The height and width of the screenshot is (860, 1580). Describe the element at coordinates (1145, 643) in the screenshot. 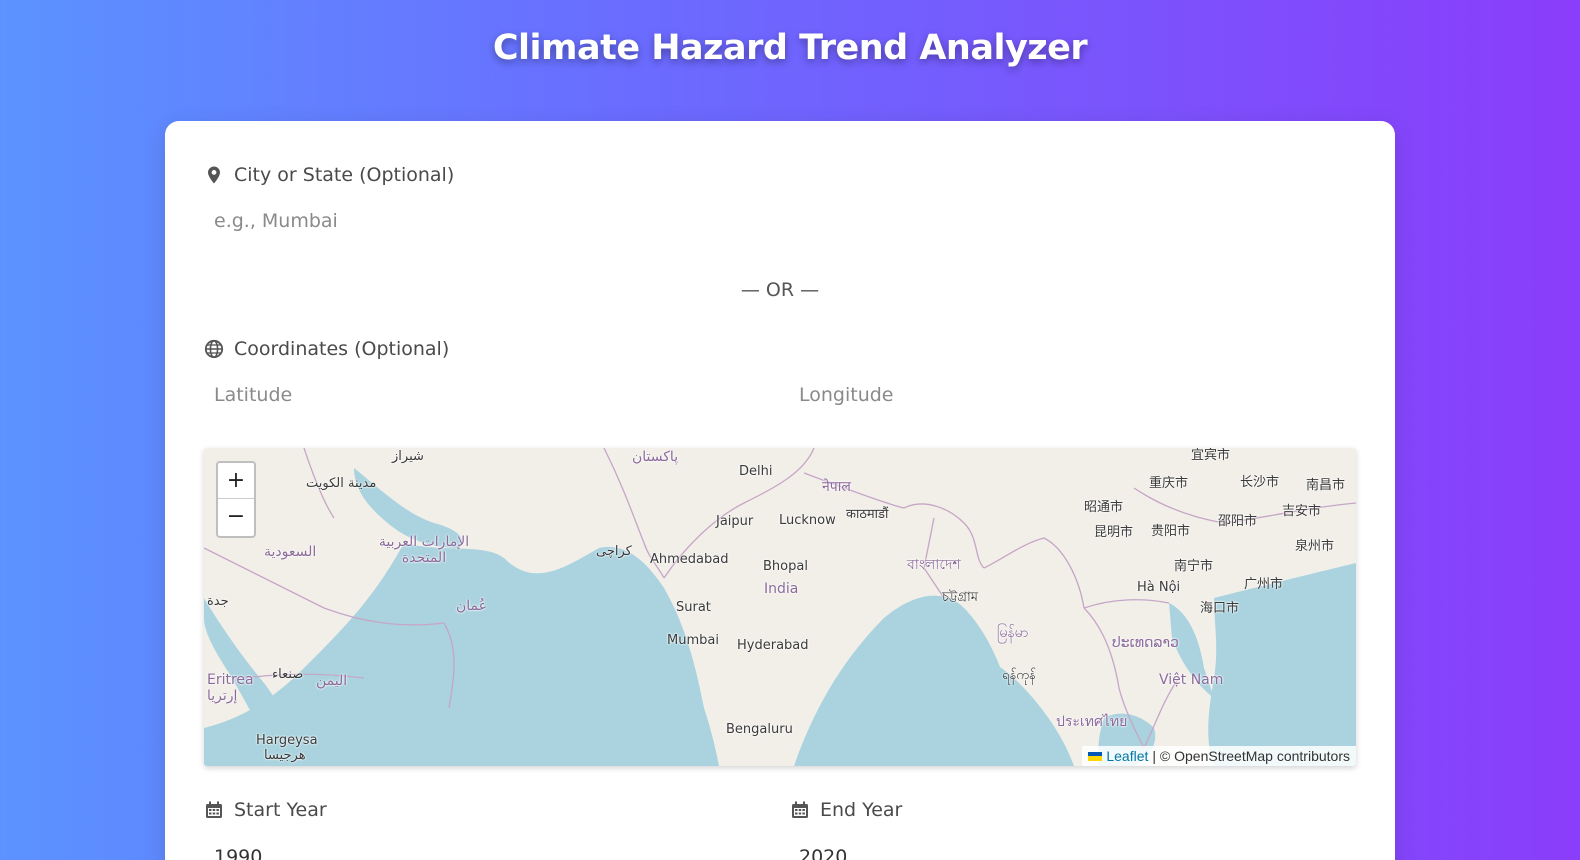

I see `map-label-laos: ປະເທດລາວ` at that location.